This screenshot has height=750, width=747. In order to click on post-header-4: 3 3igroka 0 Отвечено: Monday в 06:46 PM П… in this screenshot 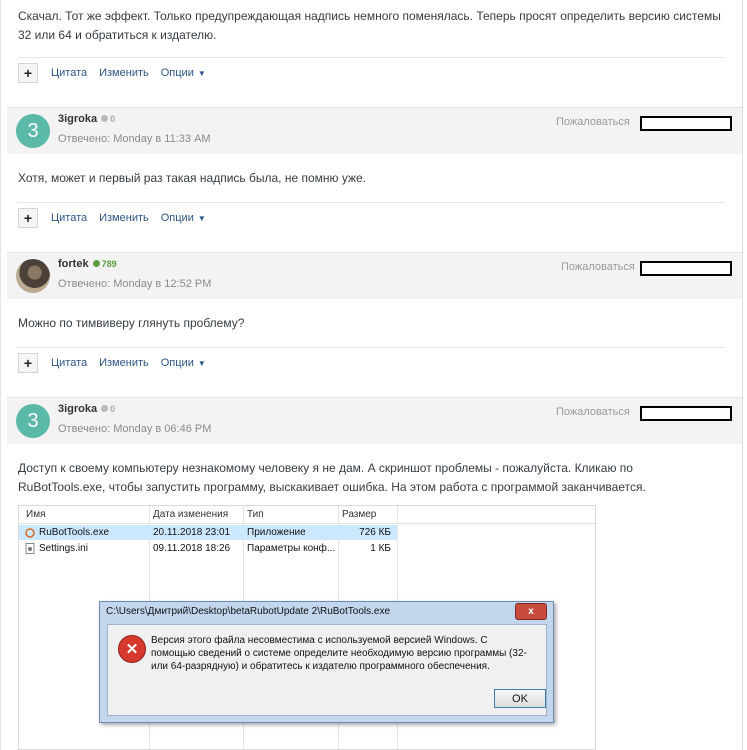, I will do `click(374, 420)`.